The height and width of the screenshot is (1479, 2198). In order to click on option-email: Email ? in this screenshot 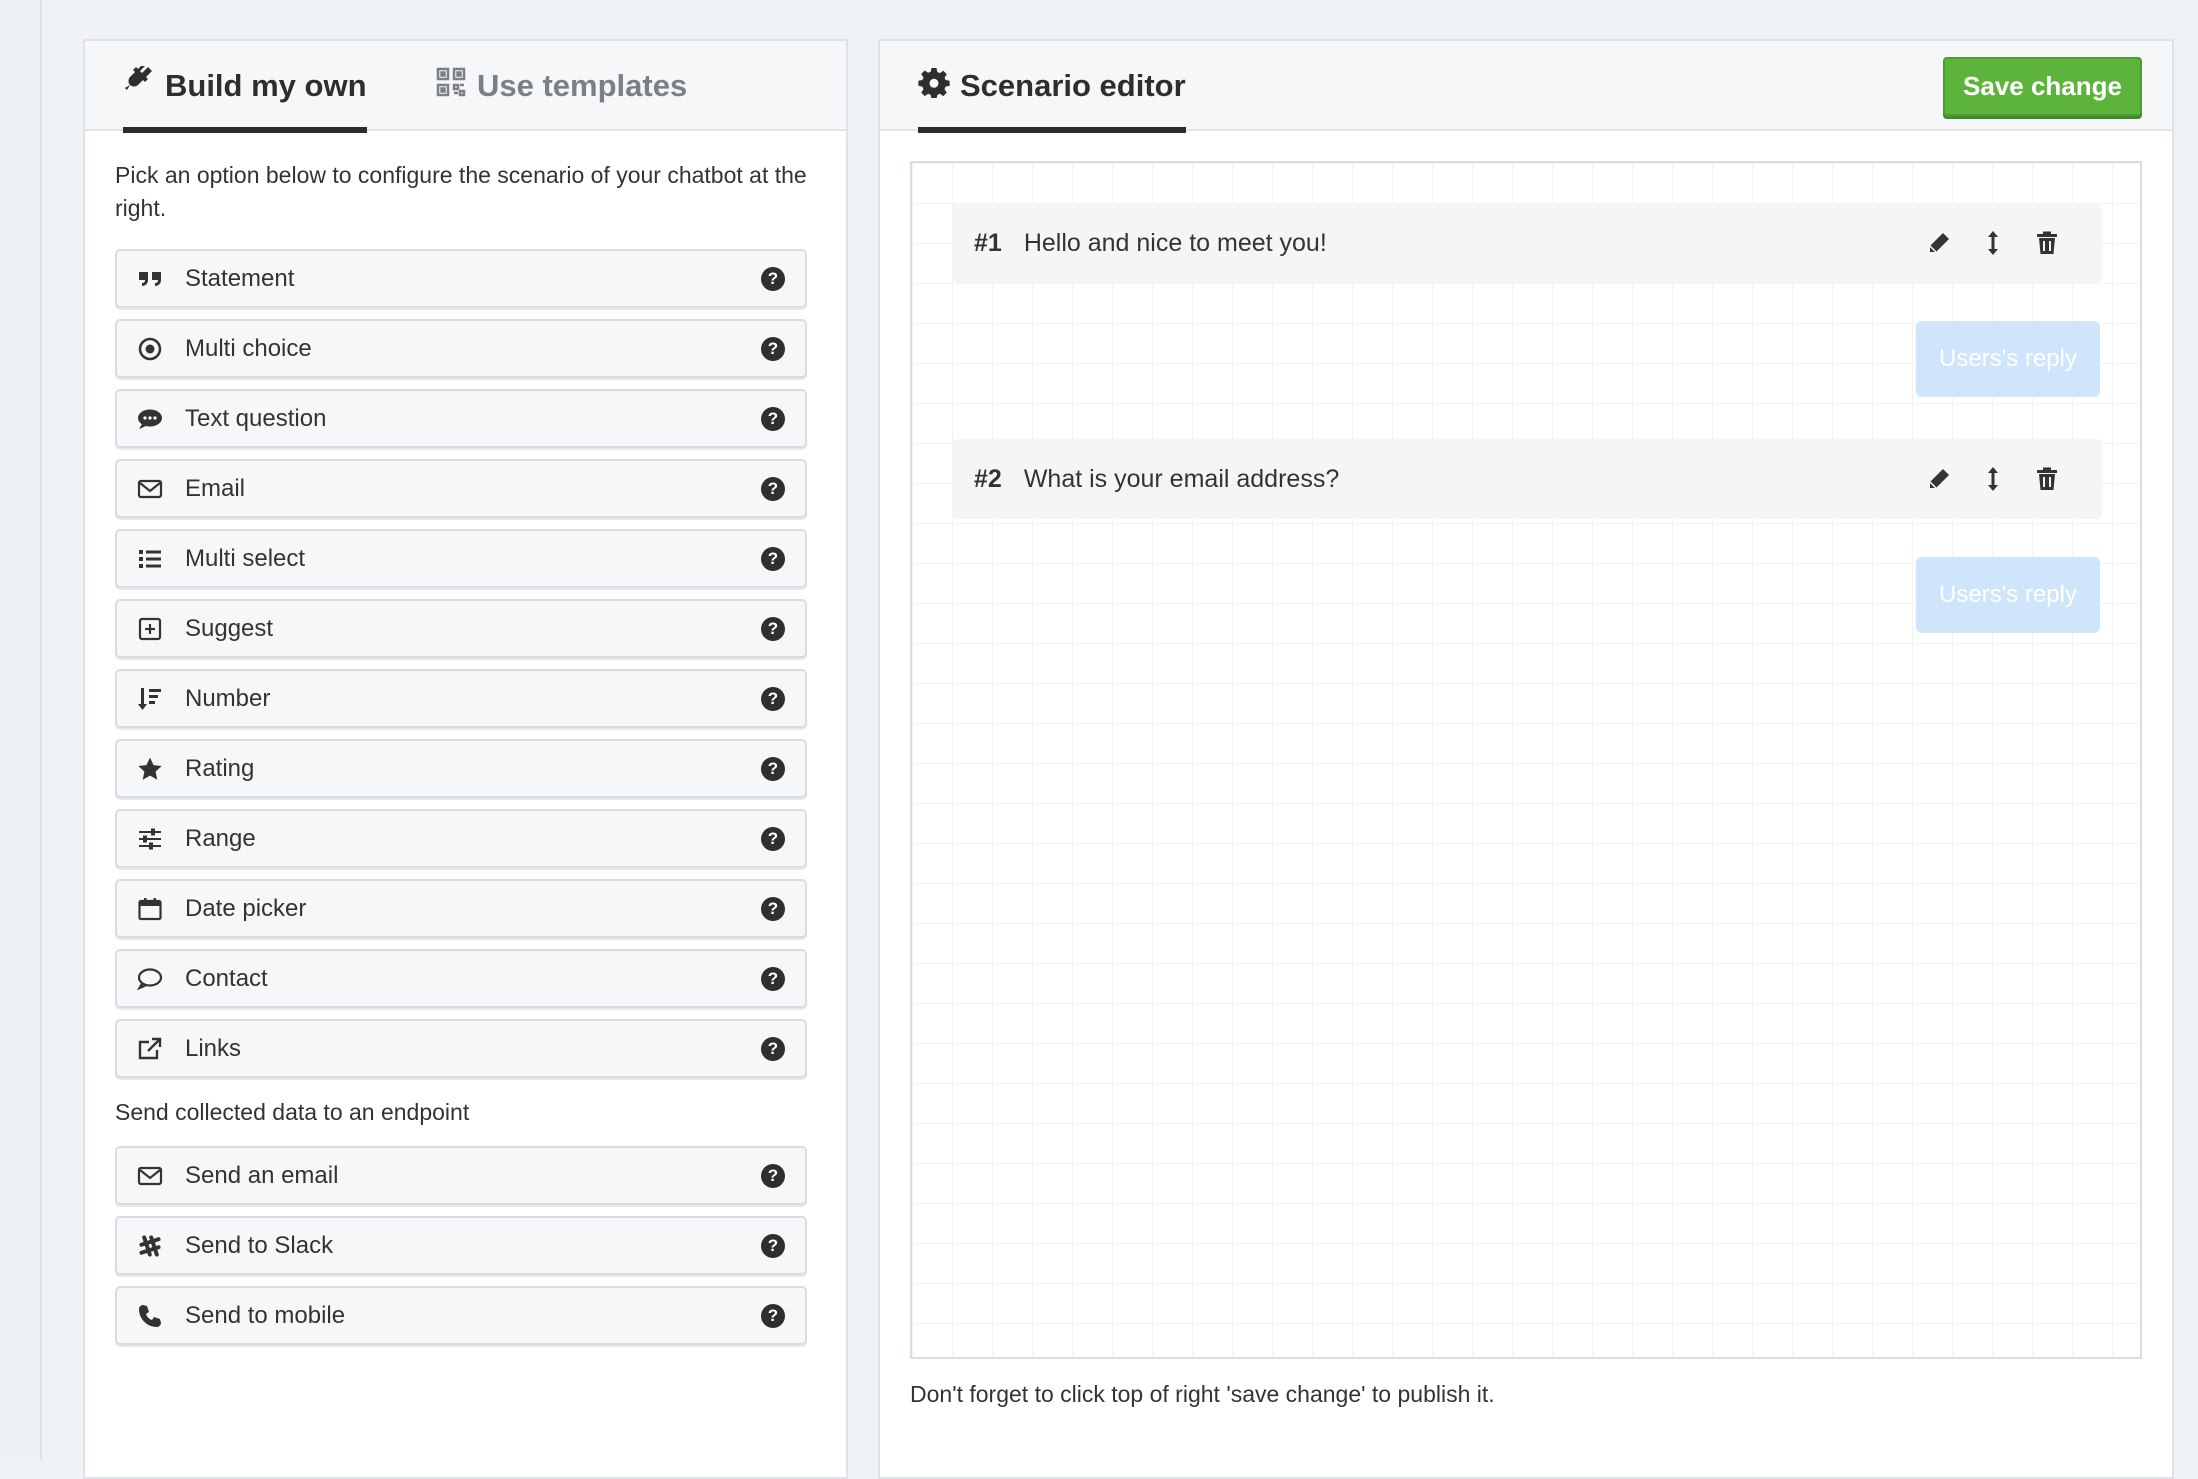, I will do `click(461, 488)`.